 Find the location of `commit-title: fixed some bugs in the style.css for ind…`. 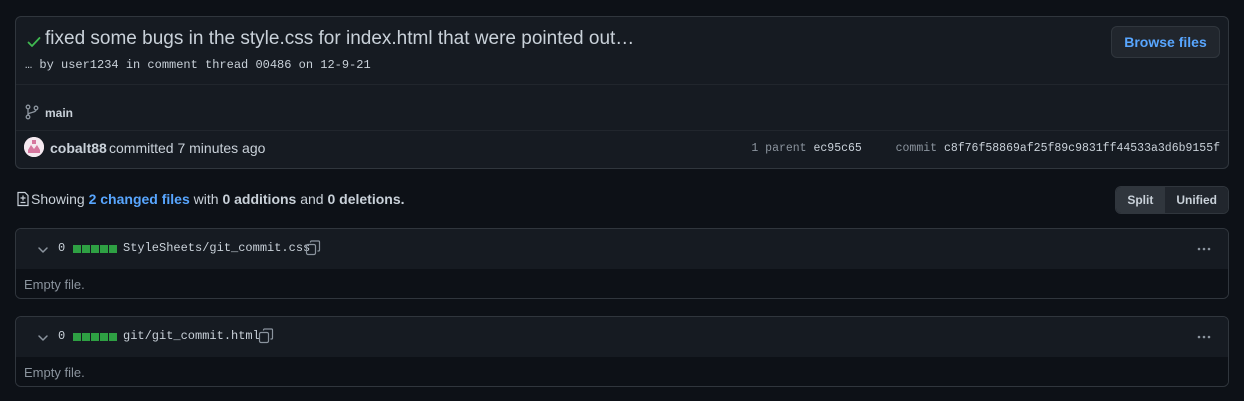

commit-title: fixed some bugs in the style.css for ind… is located at coordinates (340, 38).